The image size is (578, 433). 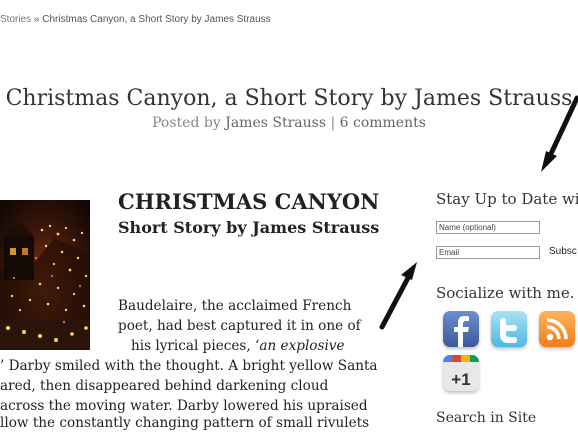 I want to click on subscribe-button: Subsc, so click(x=563, y=251).